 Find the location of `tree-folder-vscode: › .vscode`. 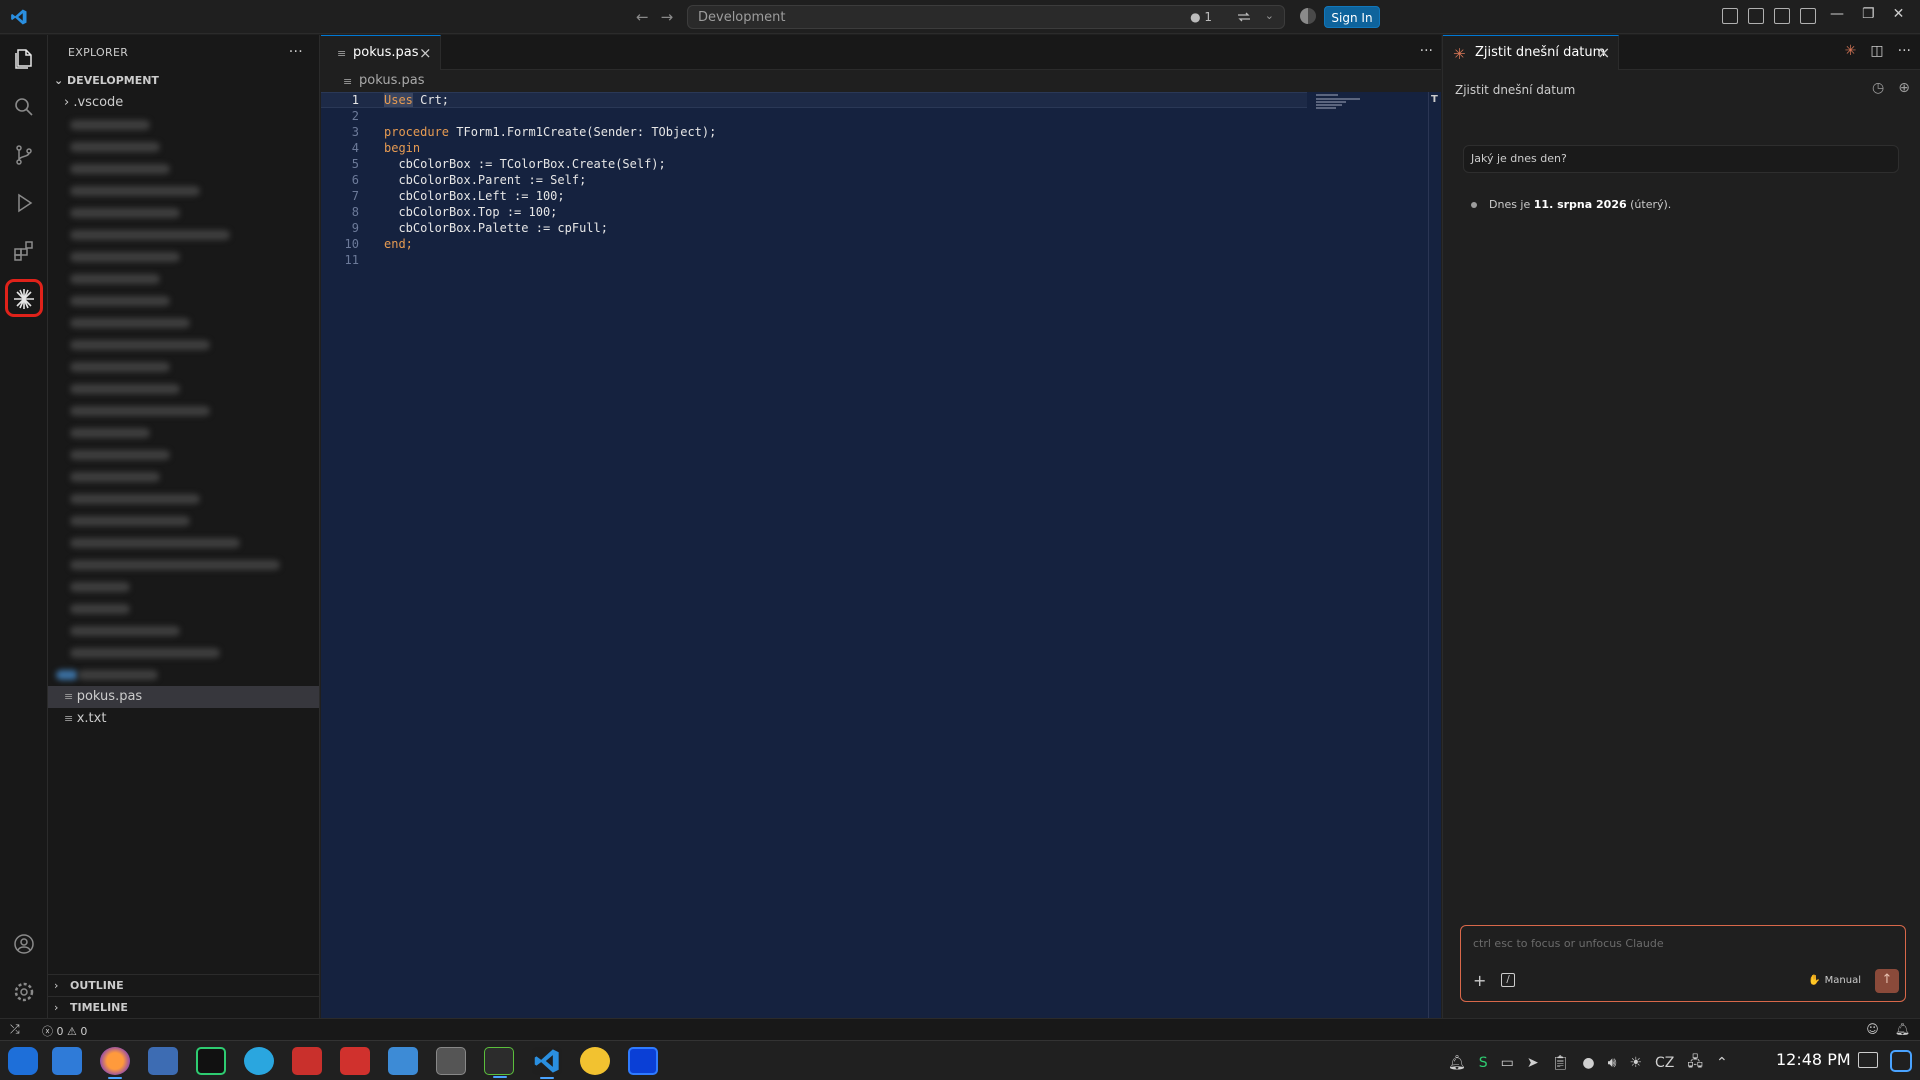

tree-folder-vscode: › .vscode is located at coordinates (183, 103).